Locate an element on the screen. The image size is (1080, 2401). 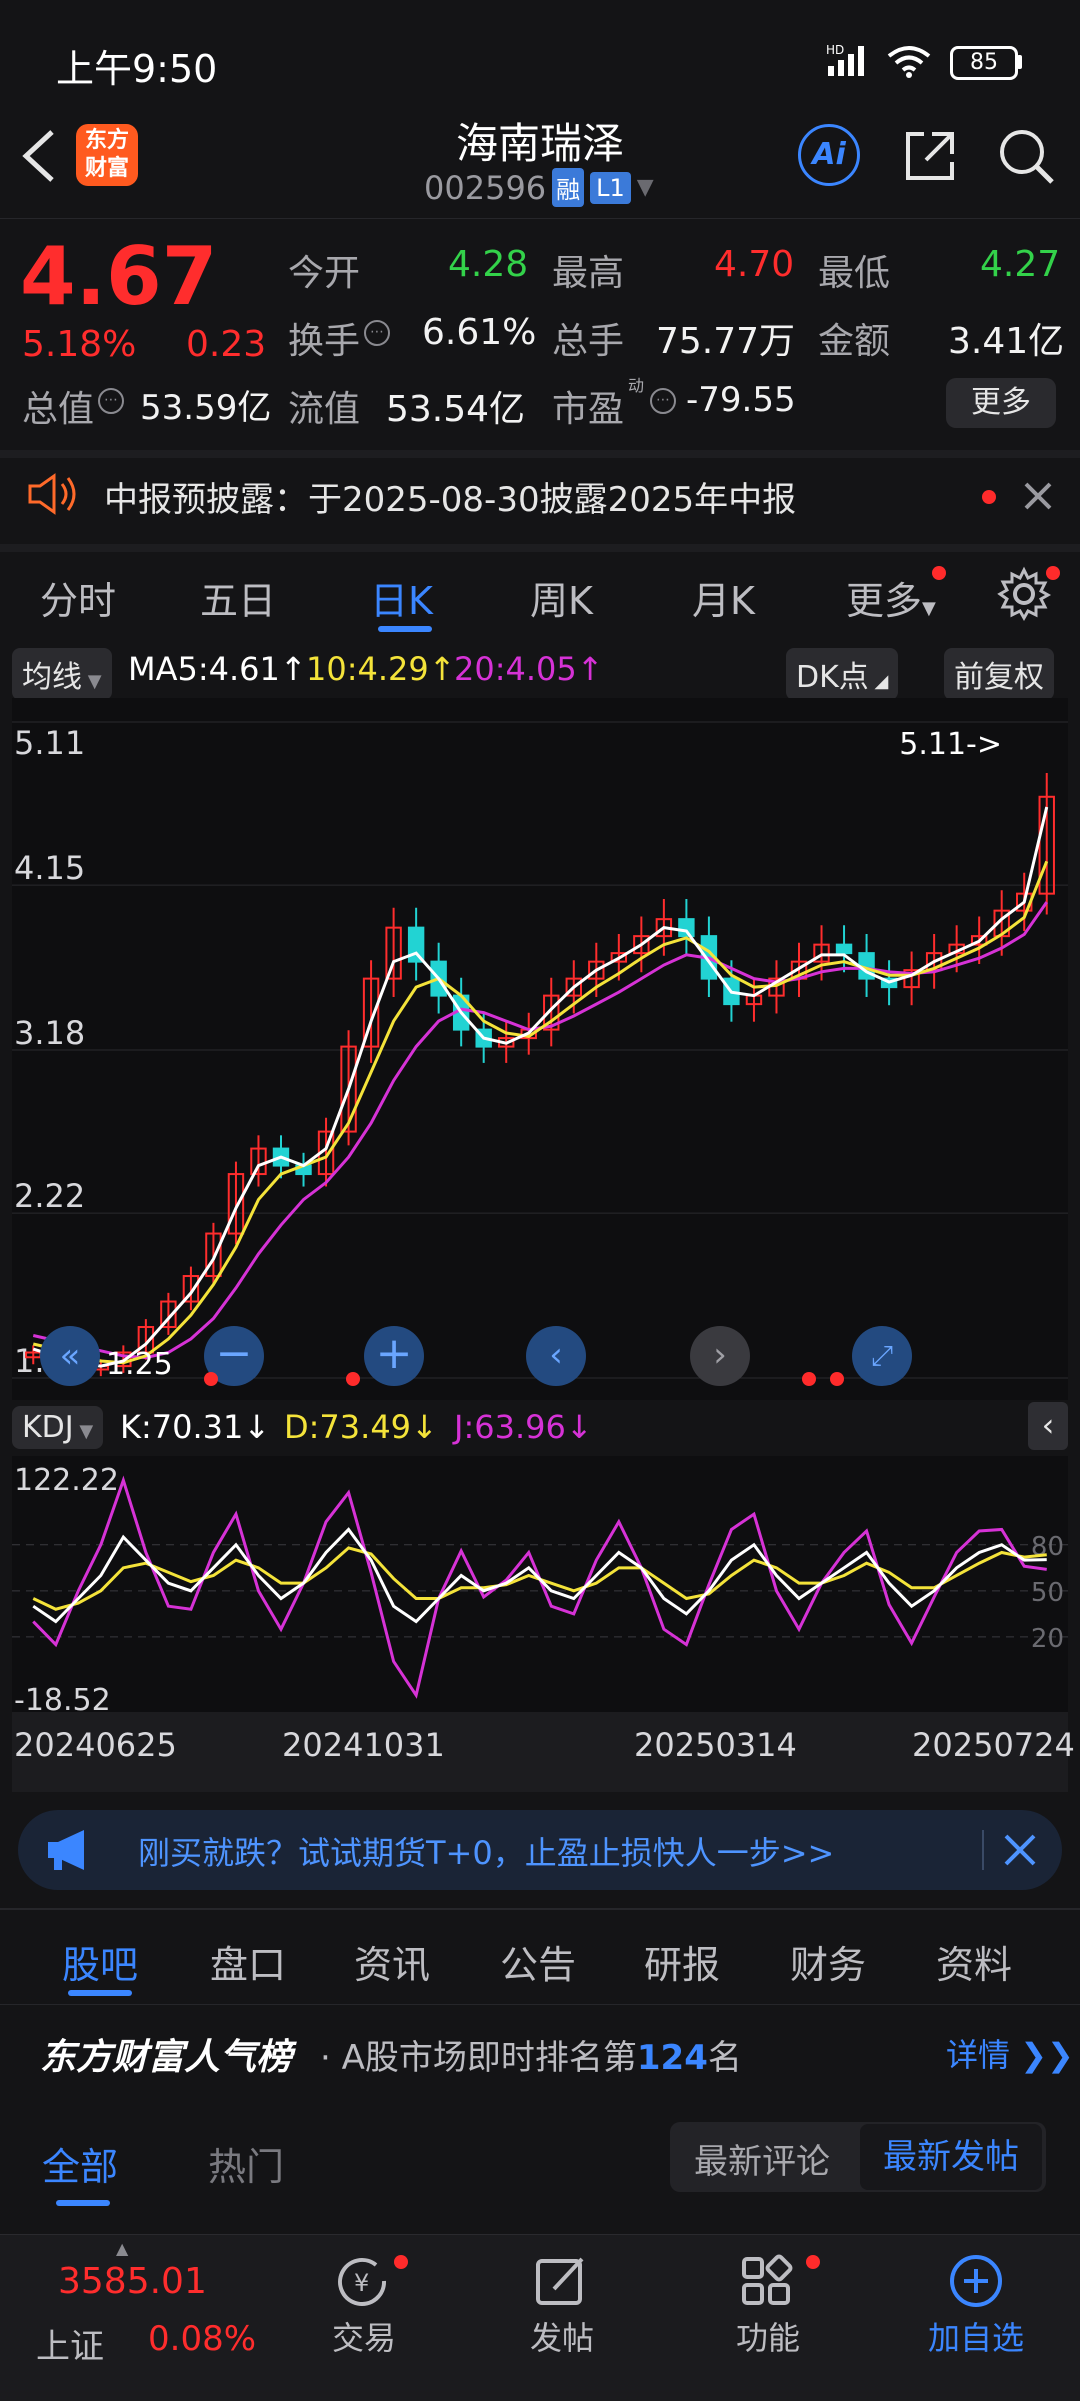
prev-button: ‹ is located at coordinates (556, 1356).